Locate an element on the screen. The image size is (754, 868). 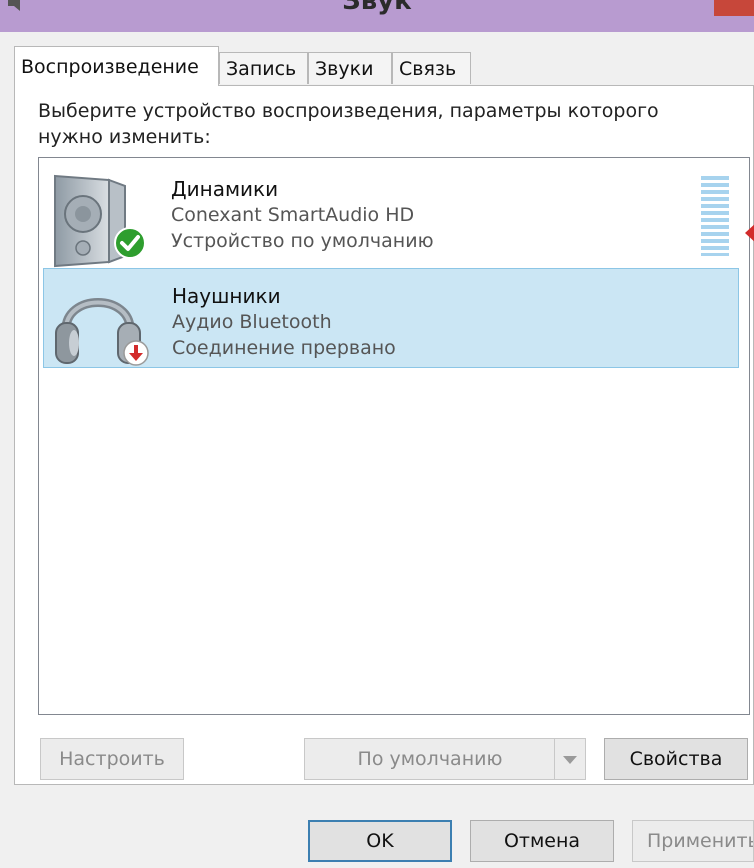
level-meter is located at coordinates (715, 216).